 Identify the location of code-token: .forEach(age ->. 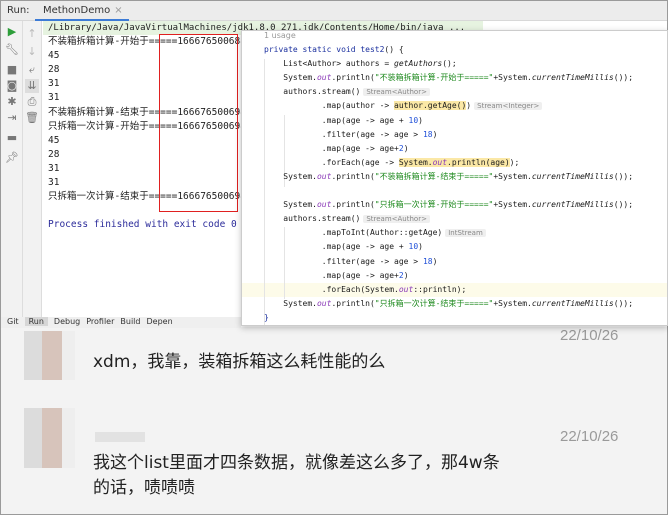
(331, 162).